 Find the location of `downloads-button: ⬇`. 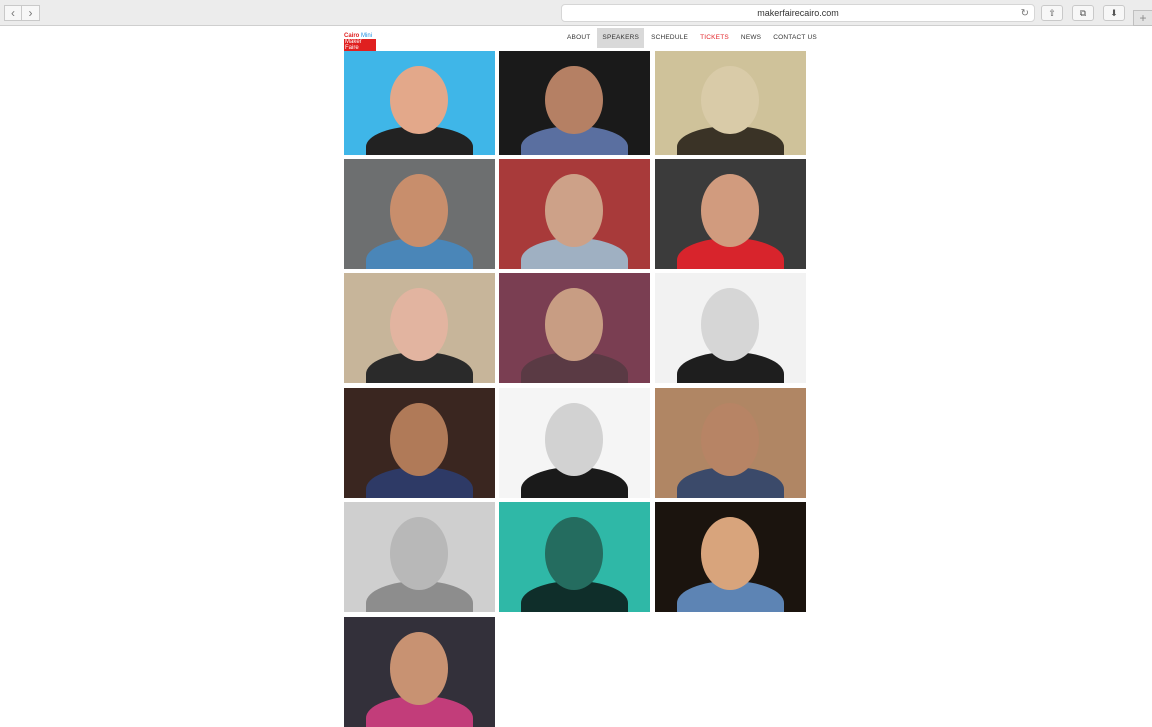

downloads-button: ⬇ is located at coordinates (1114, 13).